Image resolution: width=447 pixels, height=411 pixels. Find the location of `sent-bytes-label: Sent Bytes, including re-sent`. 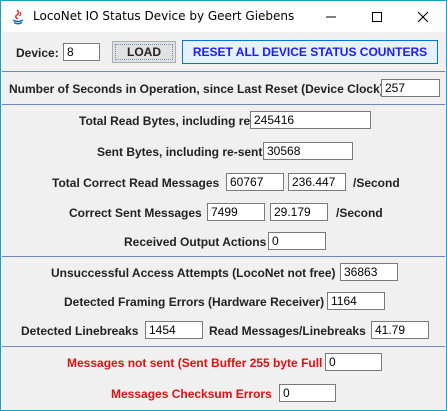

sent-bytes-label: Sent Bytes, including re-sent is located at coordinates (180, 152).